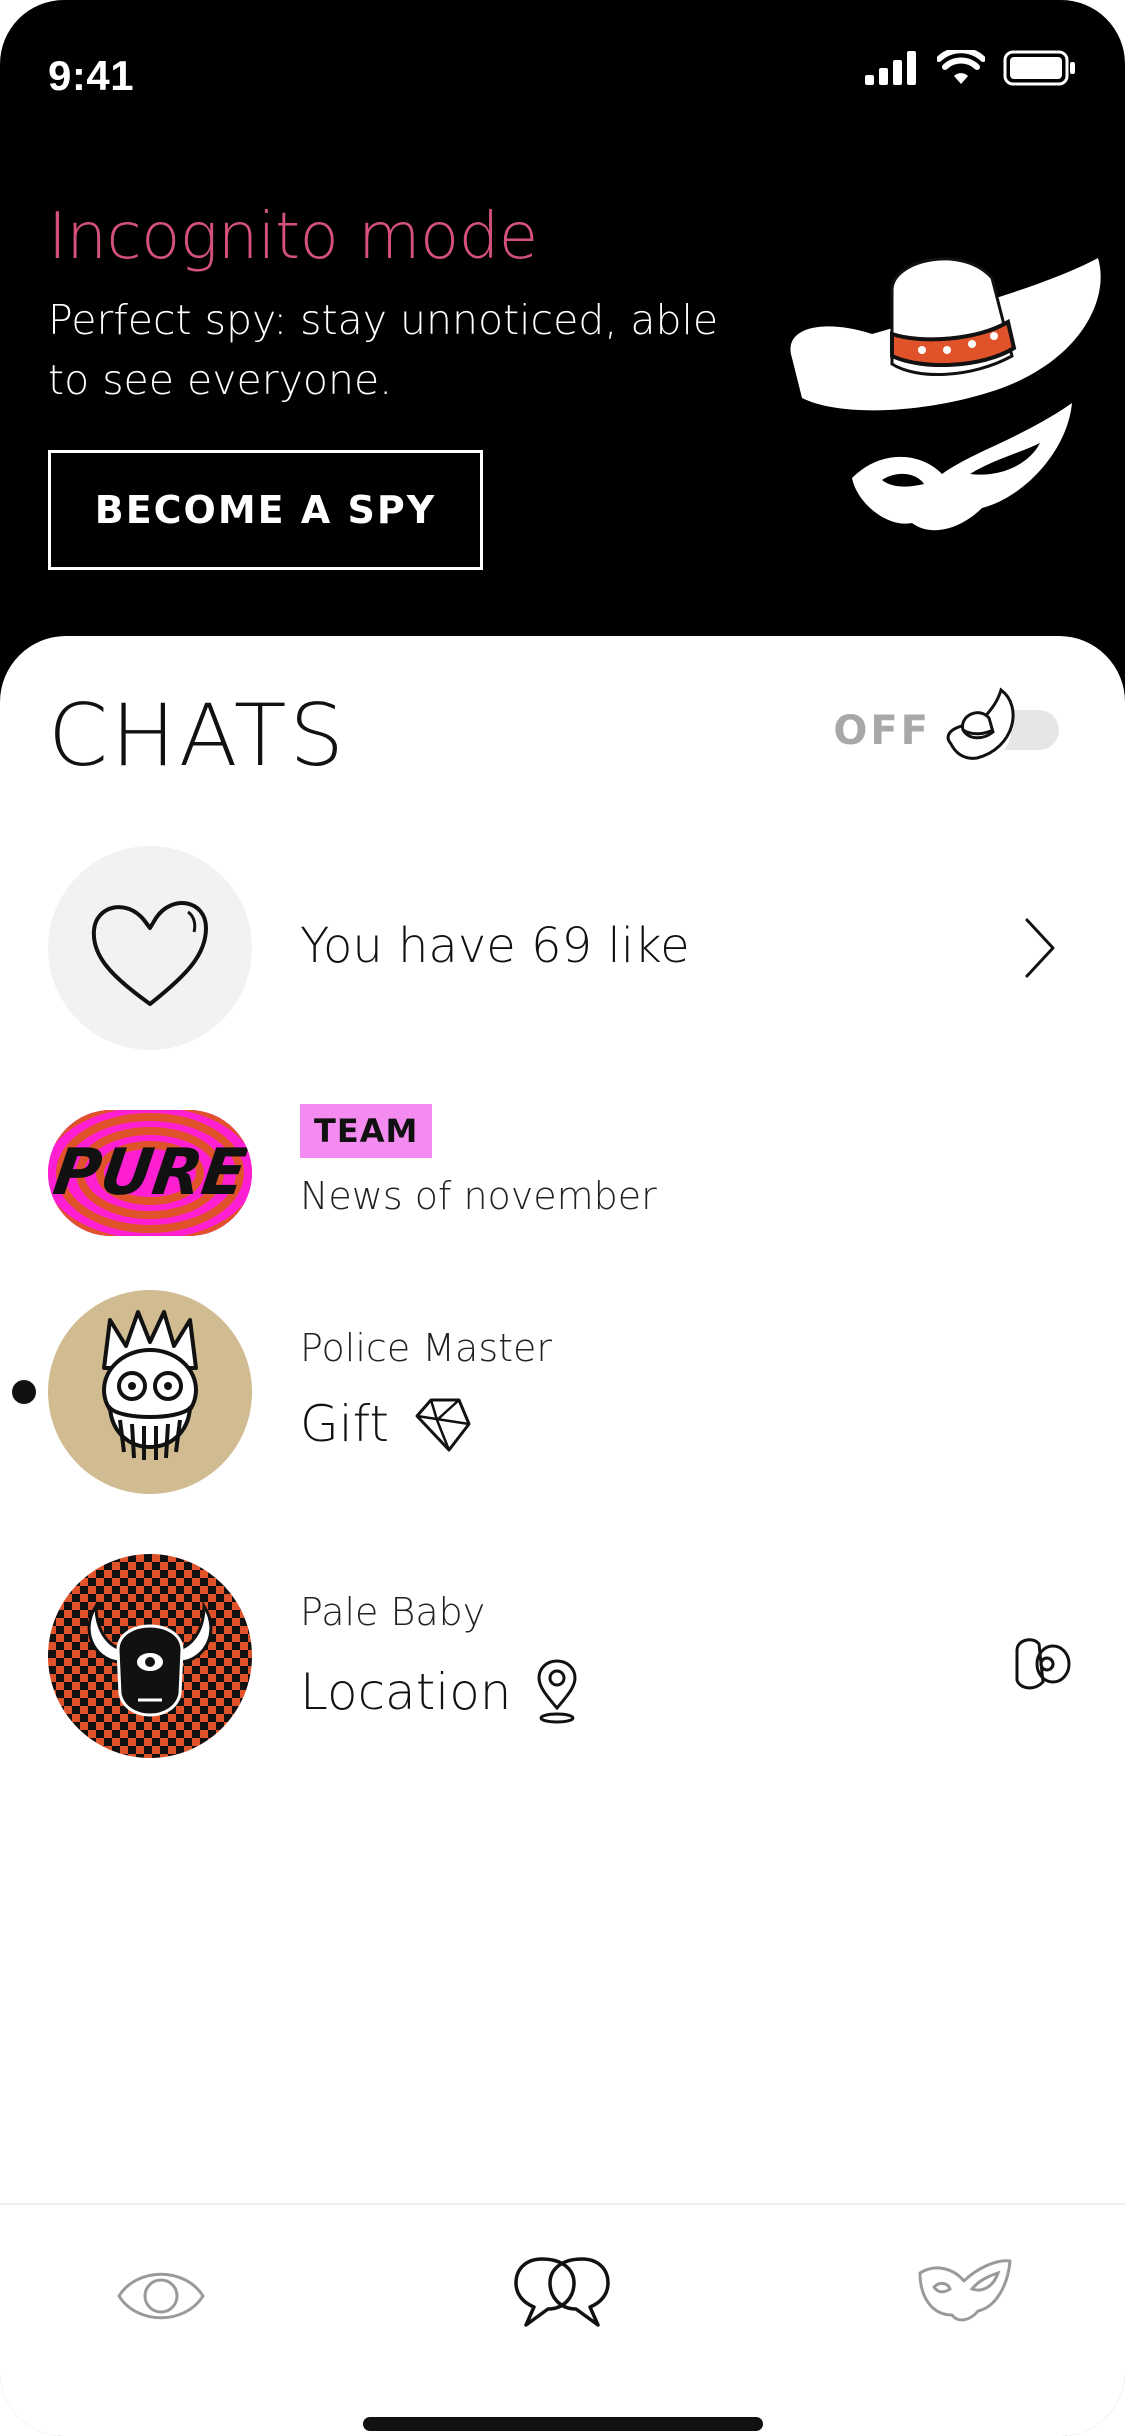 Image resolution: width=1125 pixels, height=2436 pixels. What do you see at coordinates (563, 2424) in the screenshot?
I see `home-indicator` at bounding box center [563, 2424].